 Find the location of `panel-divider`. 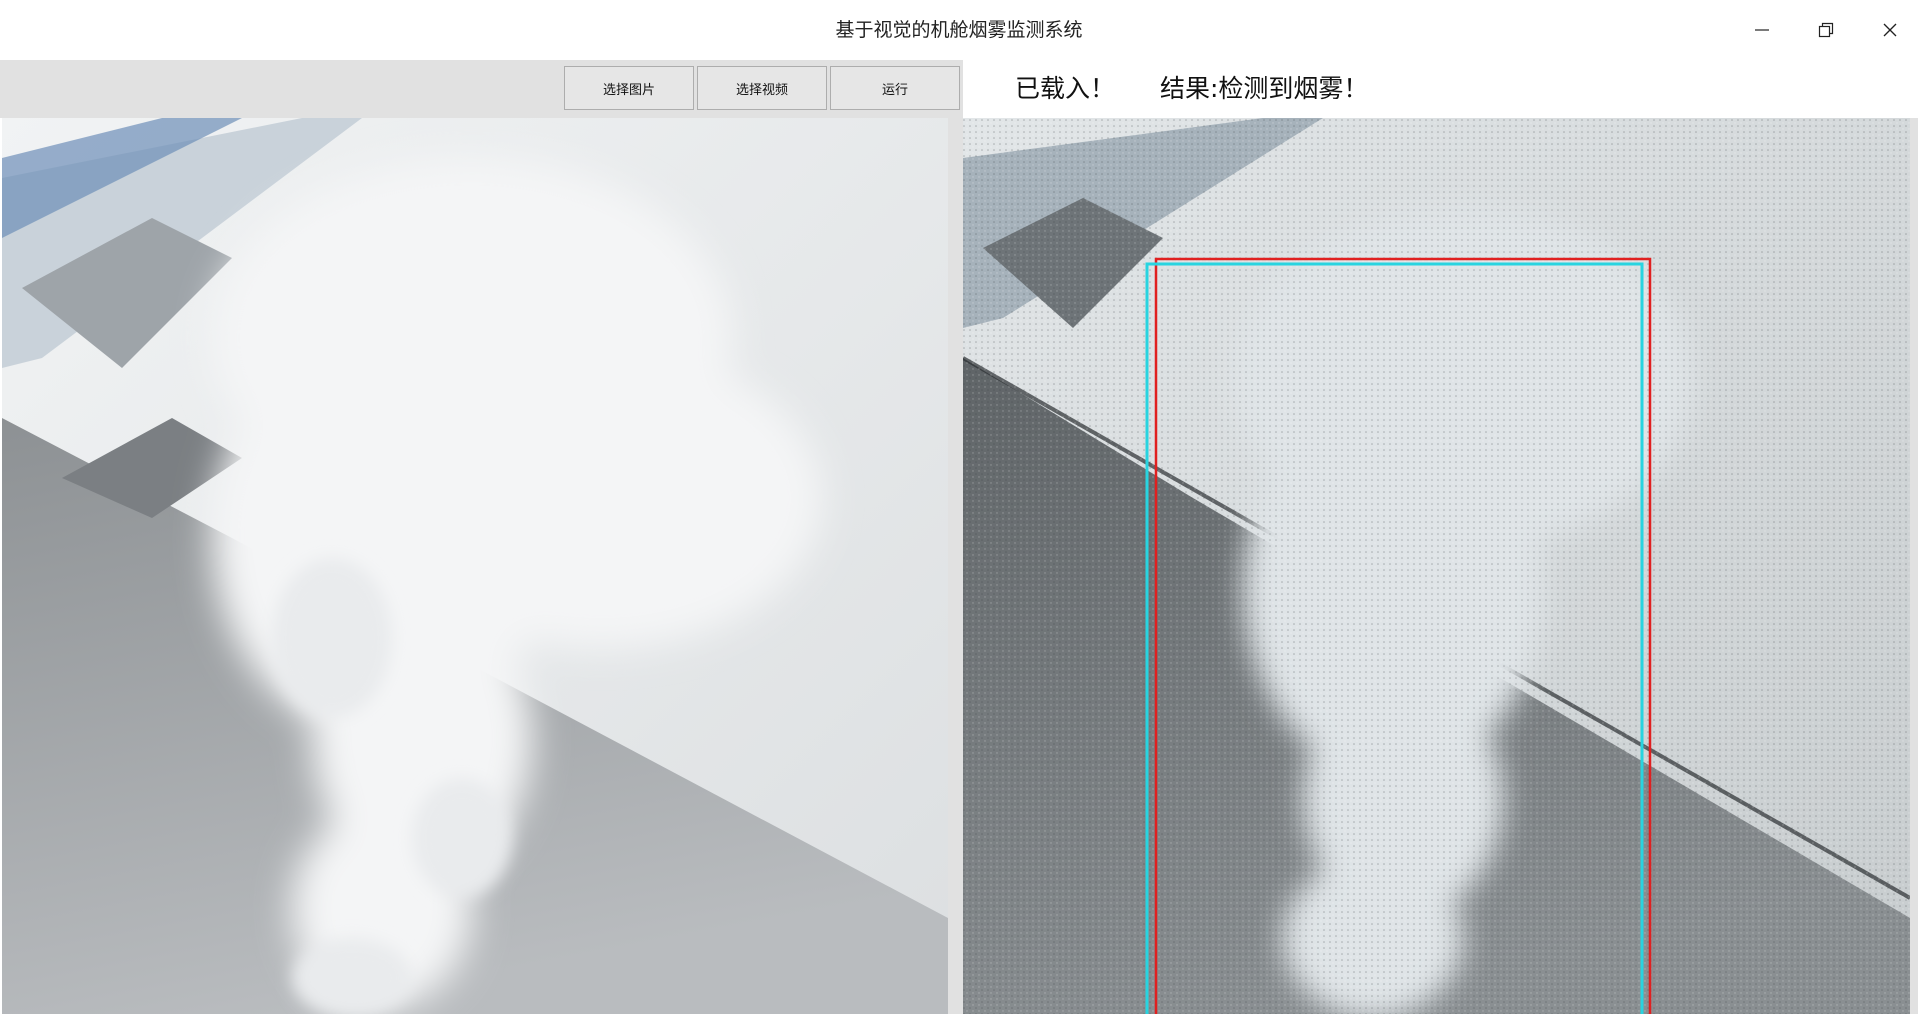

panel-divider is located at coordinates (955, 566).